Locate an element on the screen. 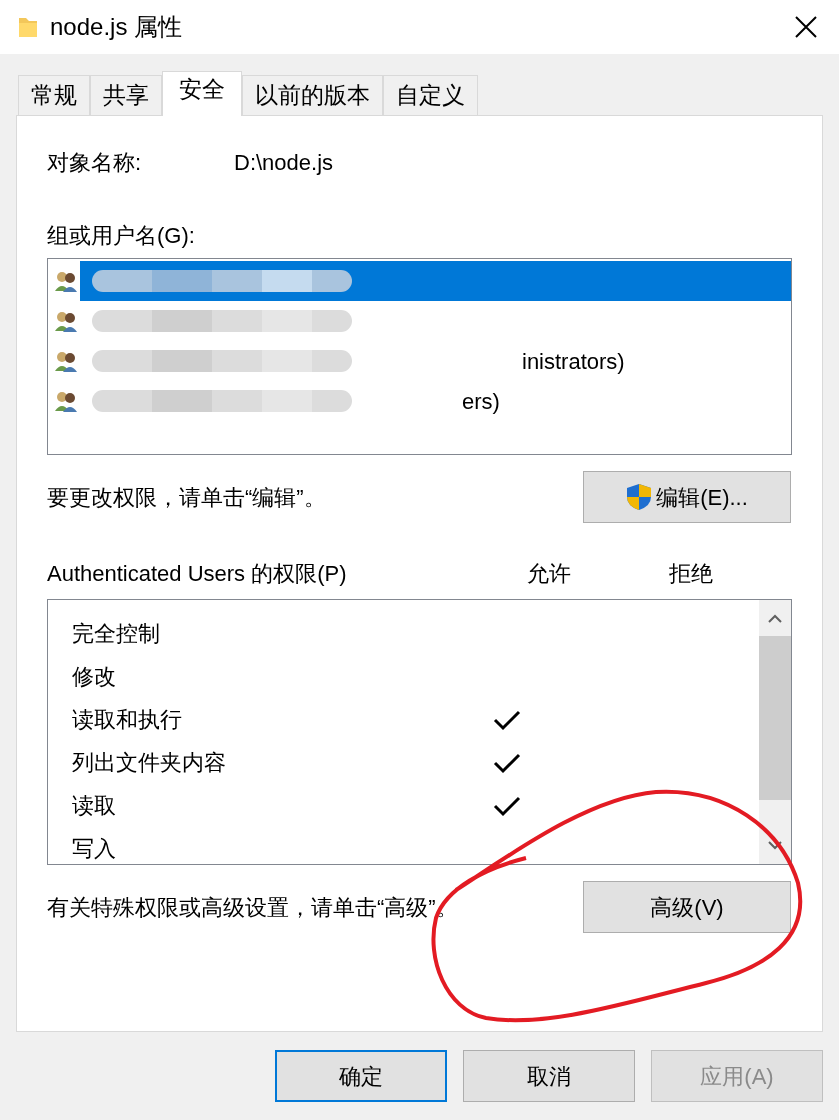 The image size is (839, 1120). user-list-item: inistrators) is located at coordinates (419, 361).